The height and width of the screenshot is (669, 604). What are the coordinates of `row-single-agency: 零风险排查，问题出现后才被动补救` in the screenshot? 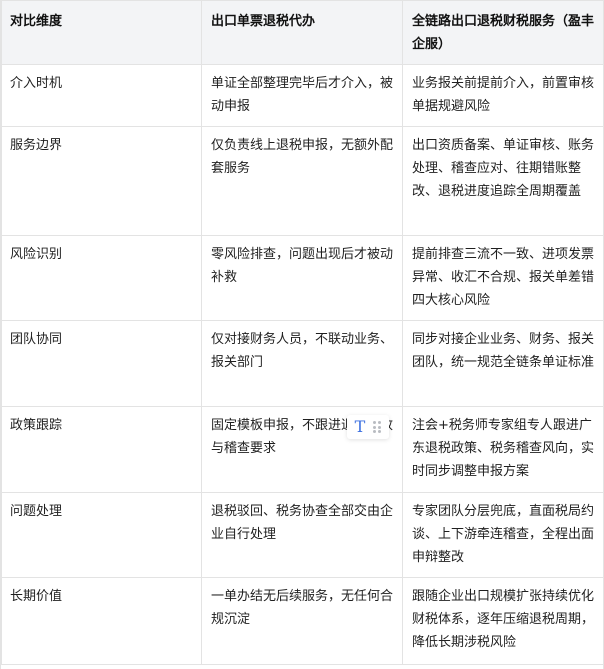 It's located at (302, 278).